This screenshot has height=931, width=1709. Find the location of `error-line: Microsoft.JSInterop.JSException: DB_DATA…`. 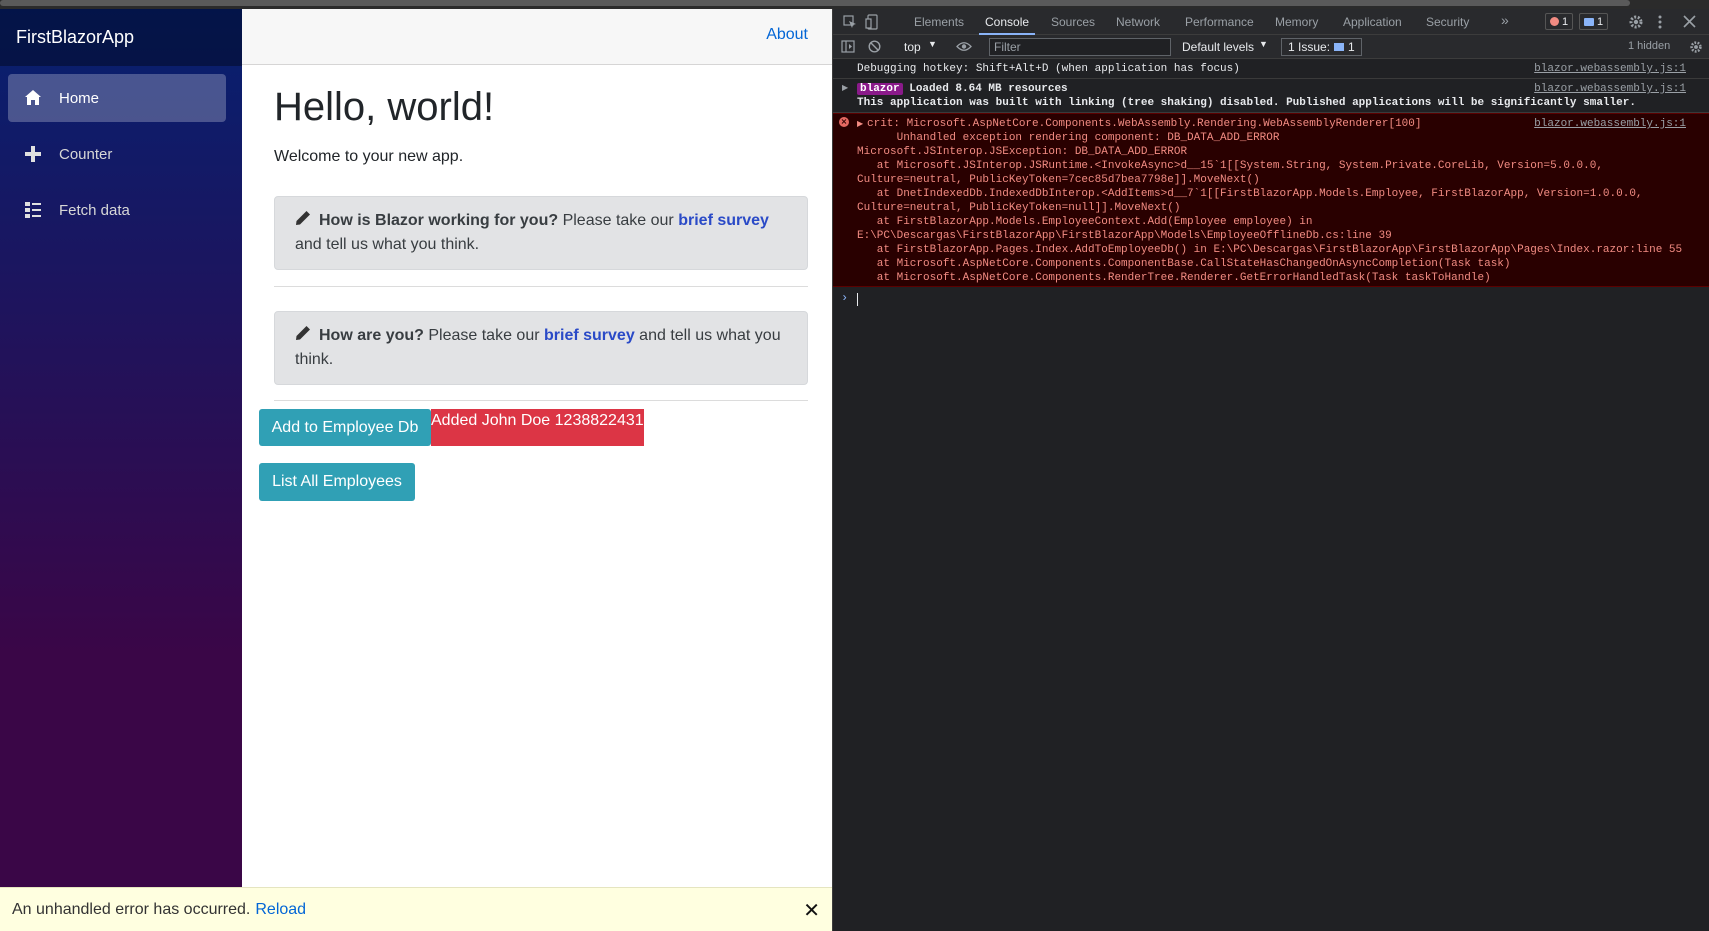

error-line: Microsoft.JSInterop.JSException: DB_DATA… is located at coordinates (1022, 152).